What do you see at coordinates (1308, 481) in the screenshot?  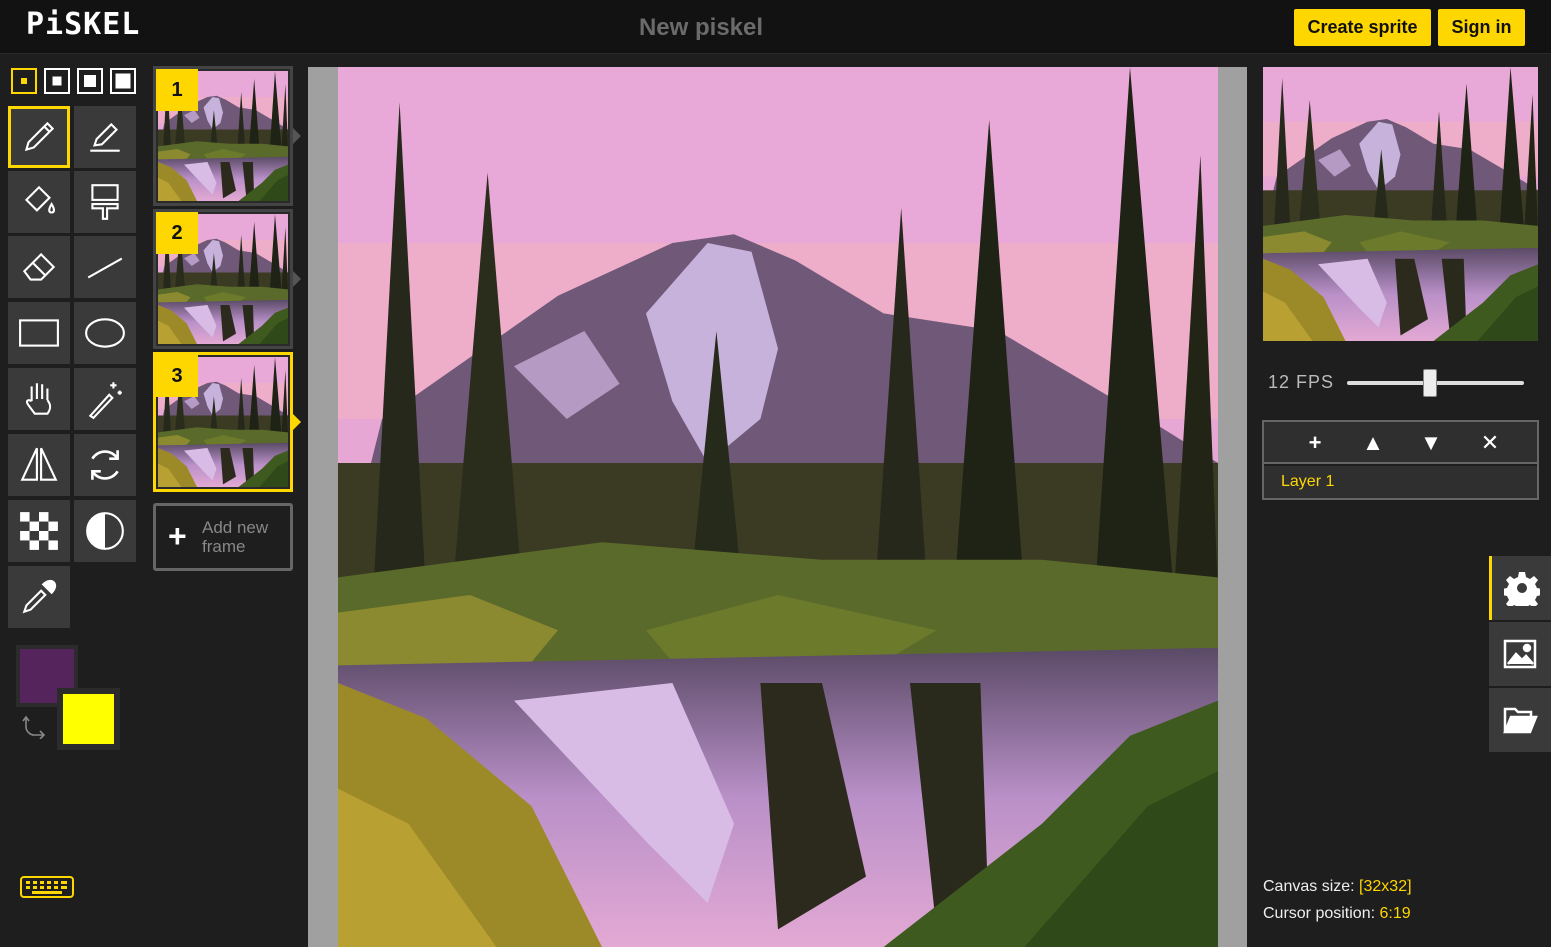 I see `layer-name: Layer 1` at bounding box center [1308, 481].